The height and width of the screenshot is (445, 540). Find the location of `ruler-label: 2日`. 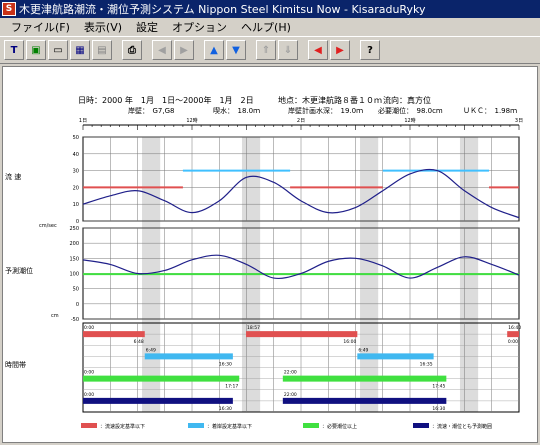

ruler-label: 2日 is located at coordinates (301, 121).